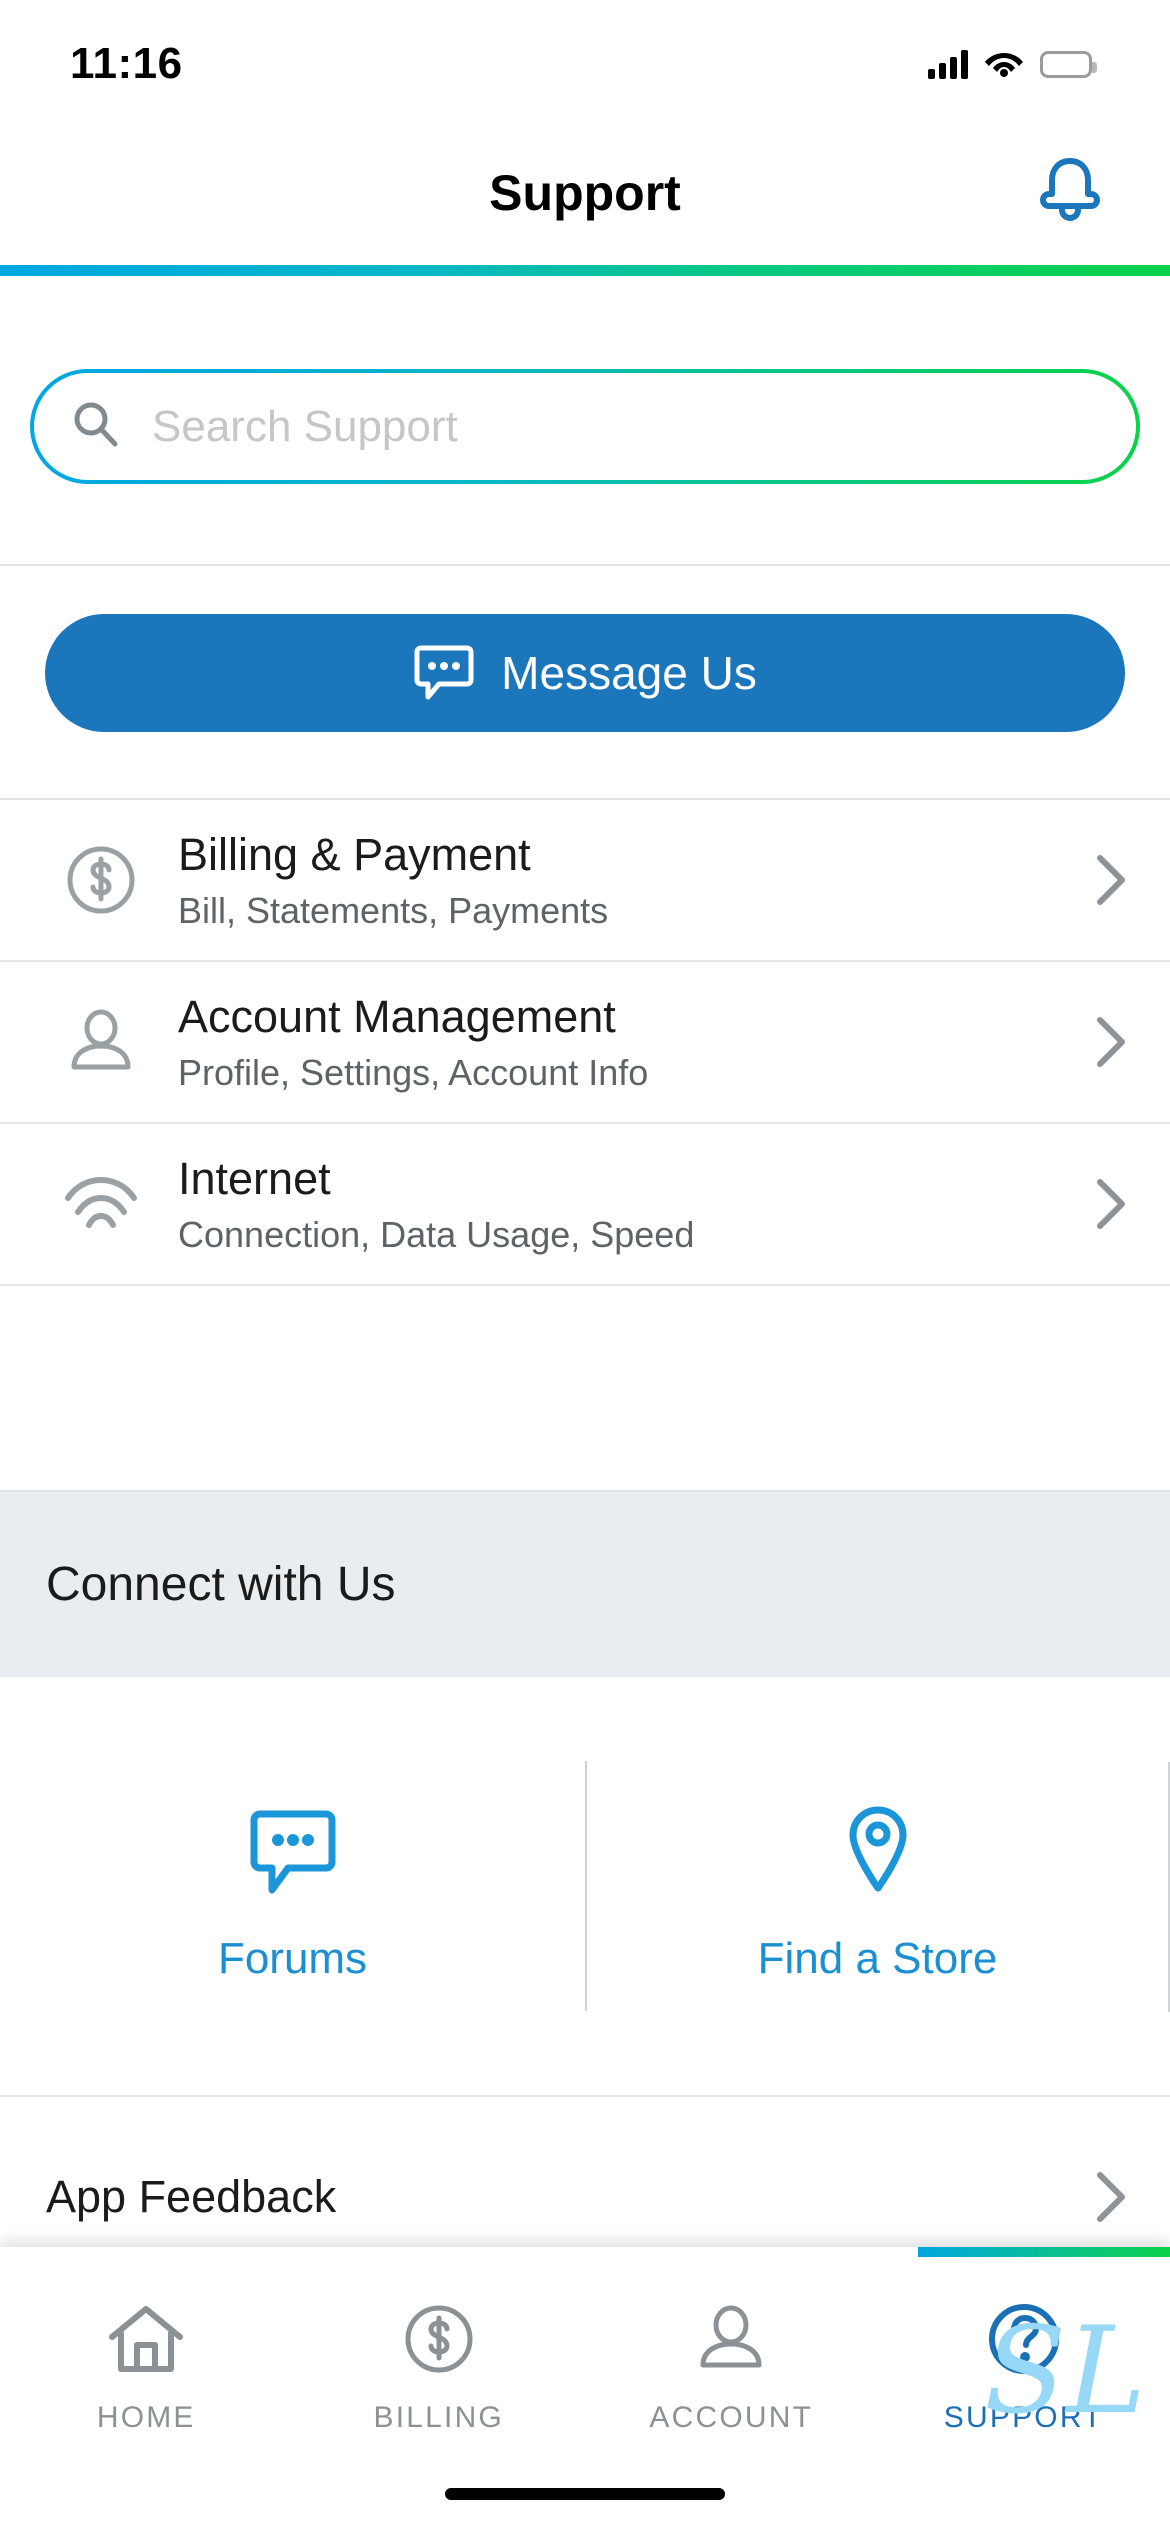 Image resolution: width=1170 pixels, height=2532 pixels. Describe the element at coordinates (629, 673) in the screenshot. I see `message-us-label: Message Us` at that location.